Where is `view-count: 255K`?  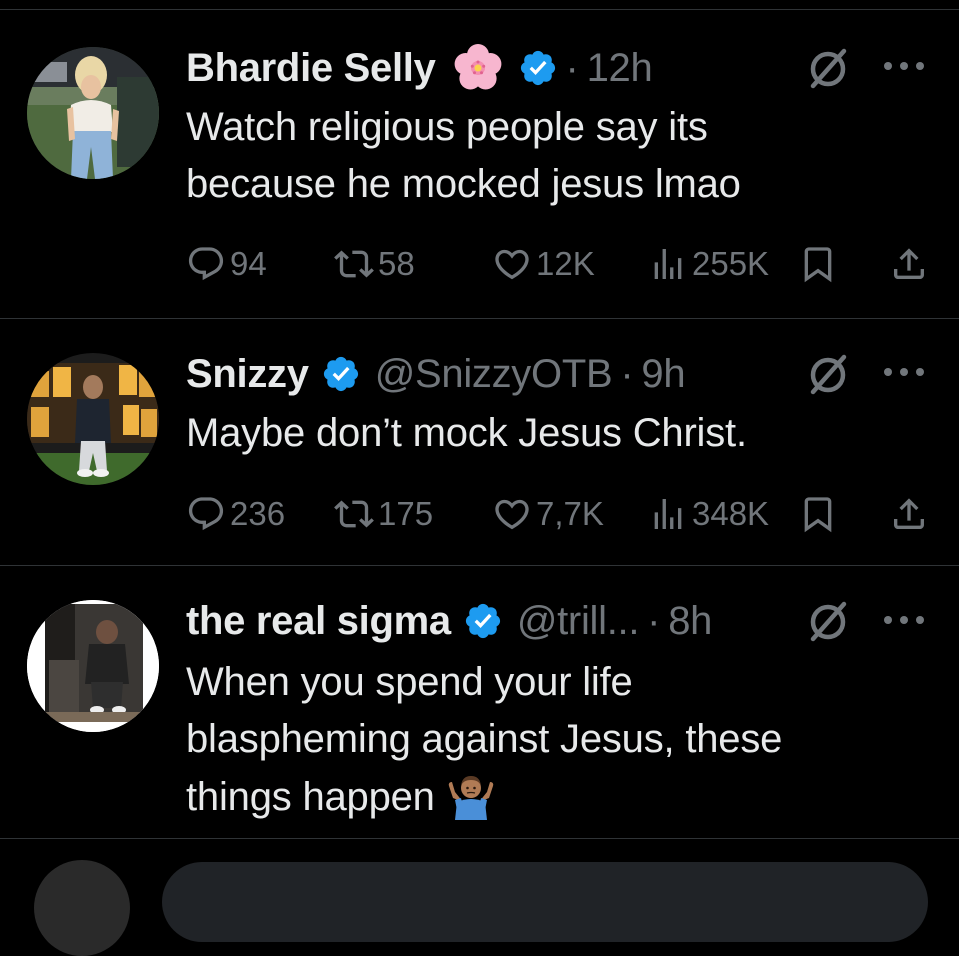 view-count: 255K is located at coordinates (731, 263).